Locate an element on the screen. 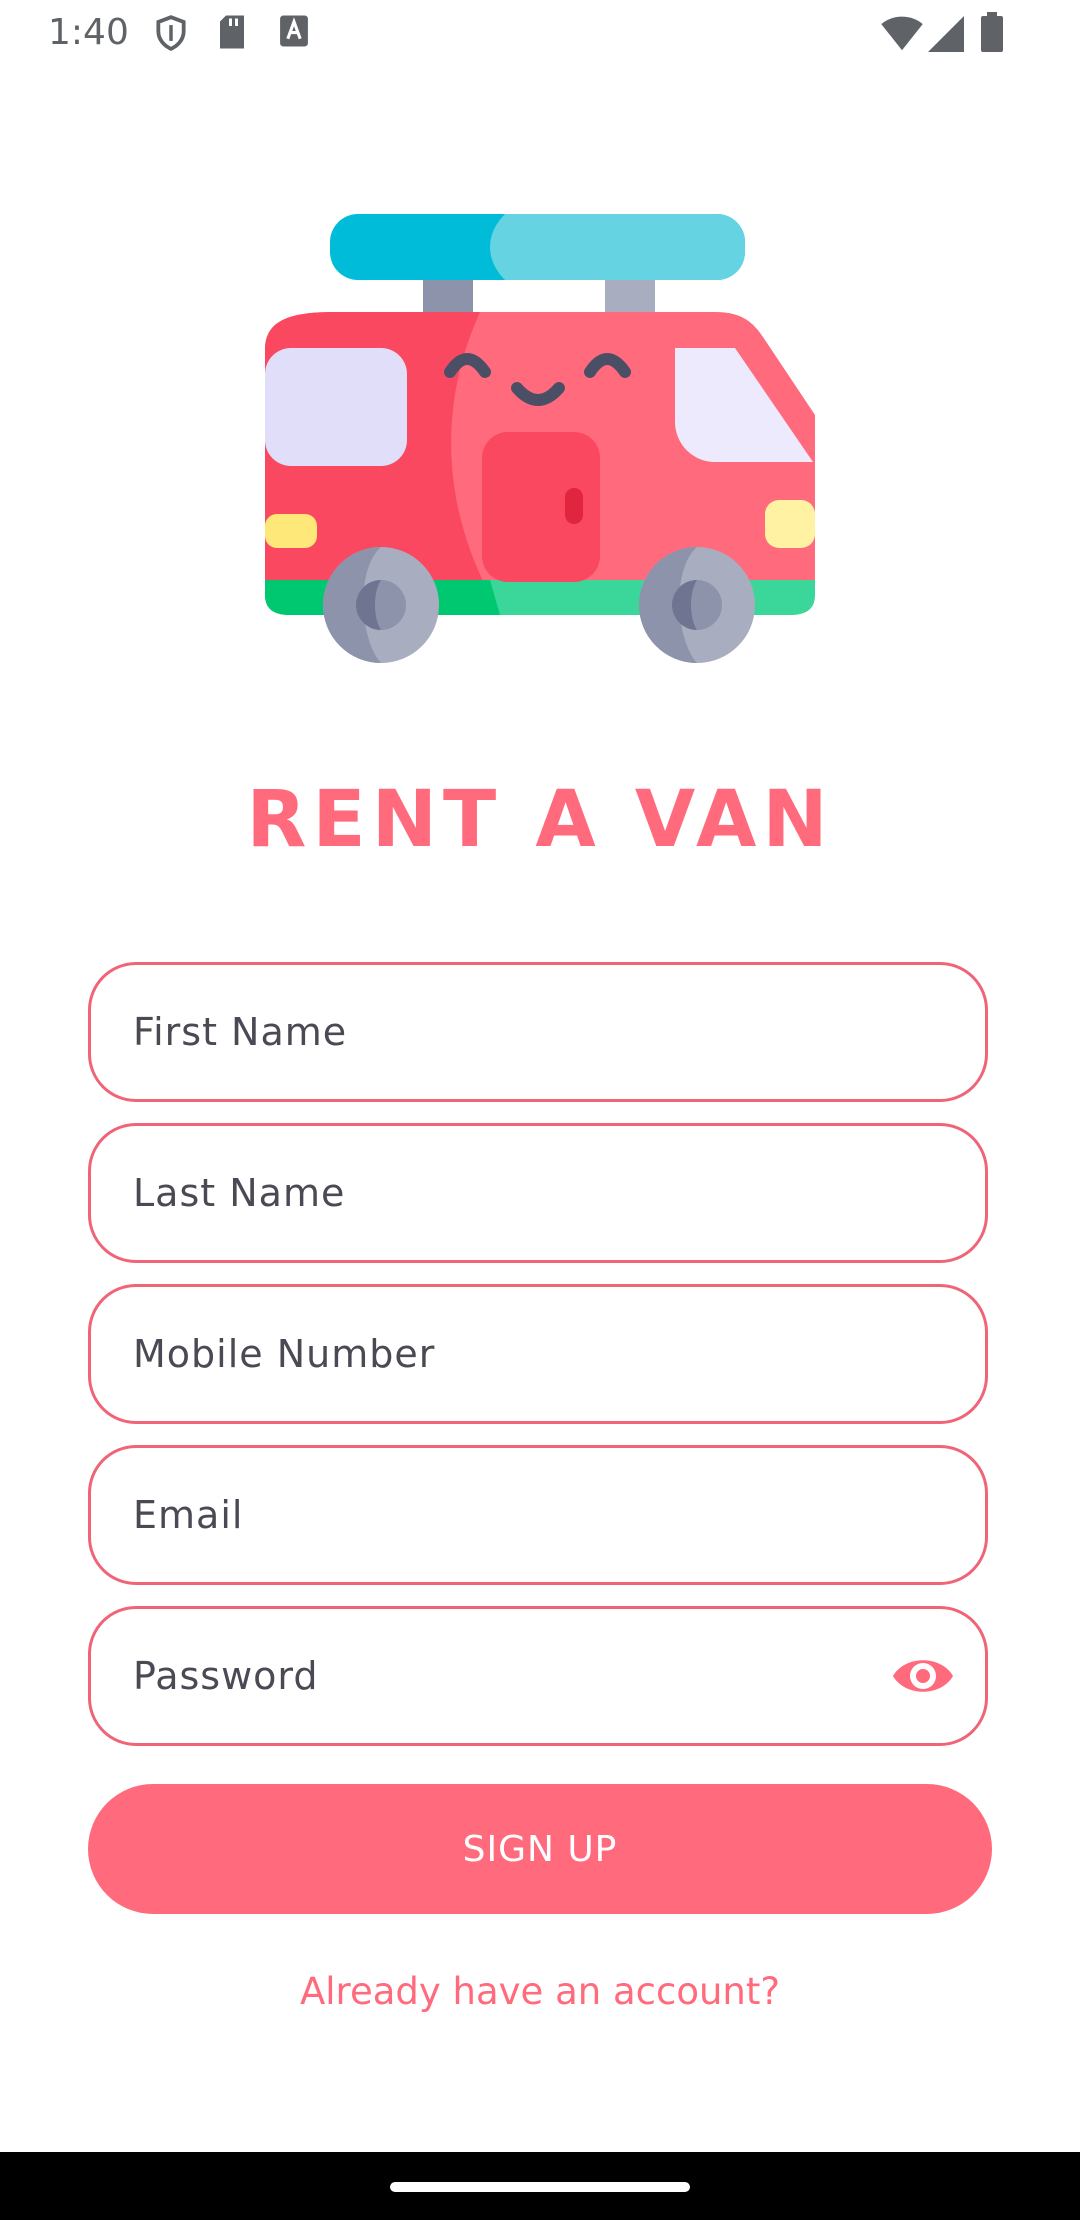  password-field is located at coordinates (538, 1676).